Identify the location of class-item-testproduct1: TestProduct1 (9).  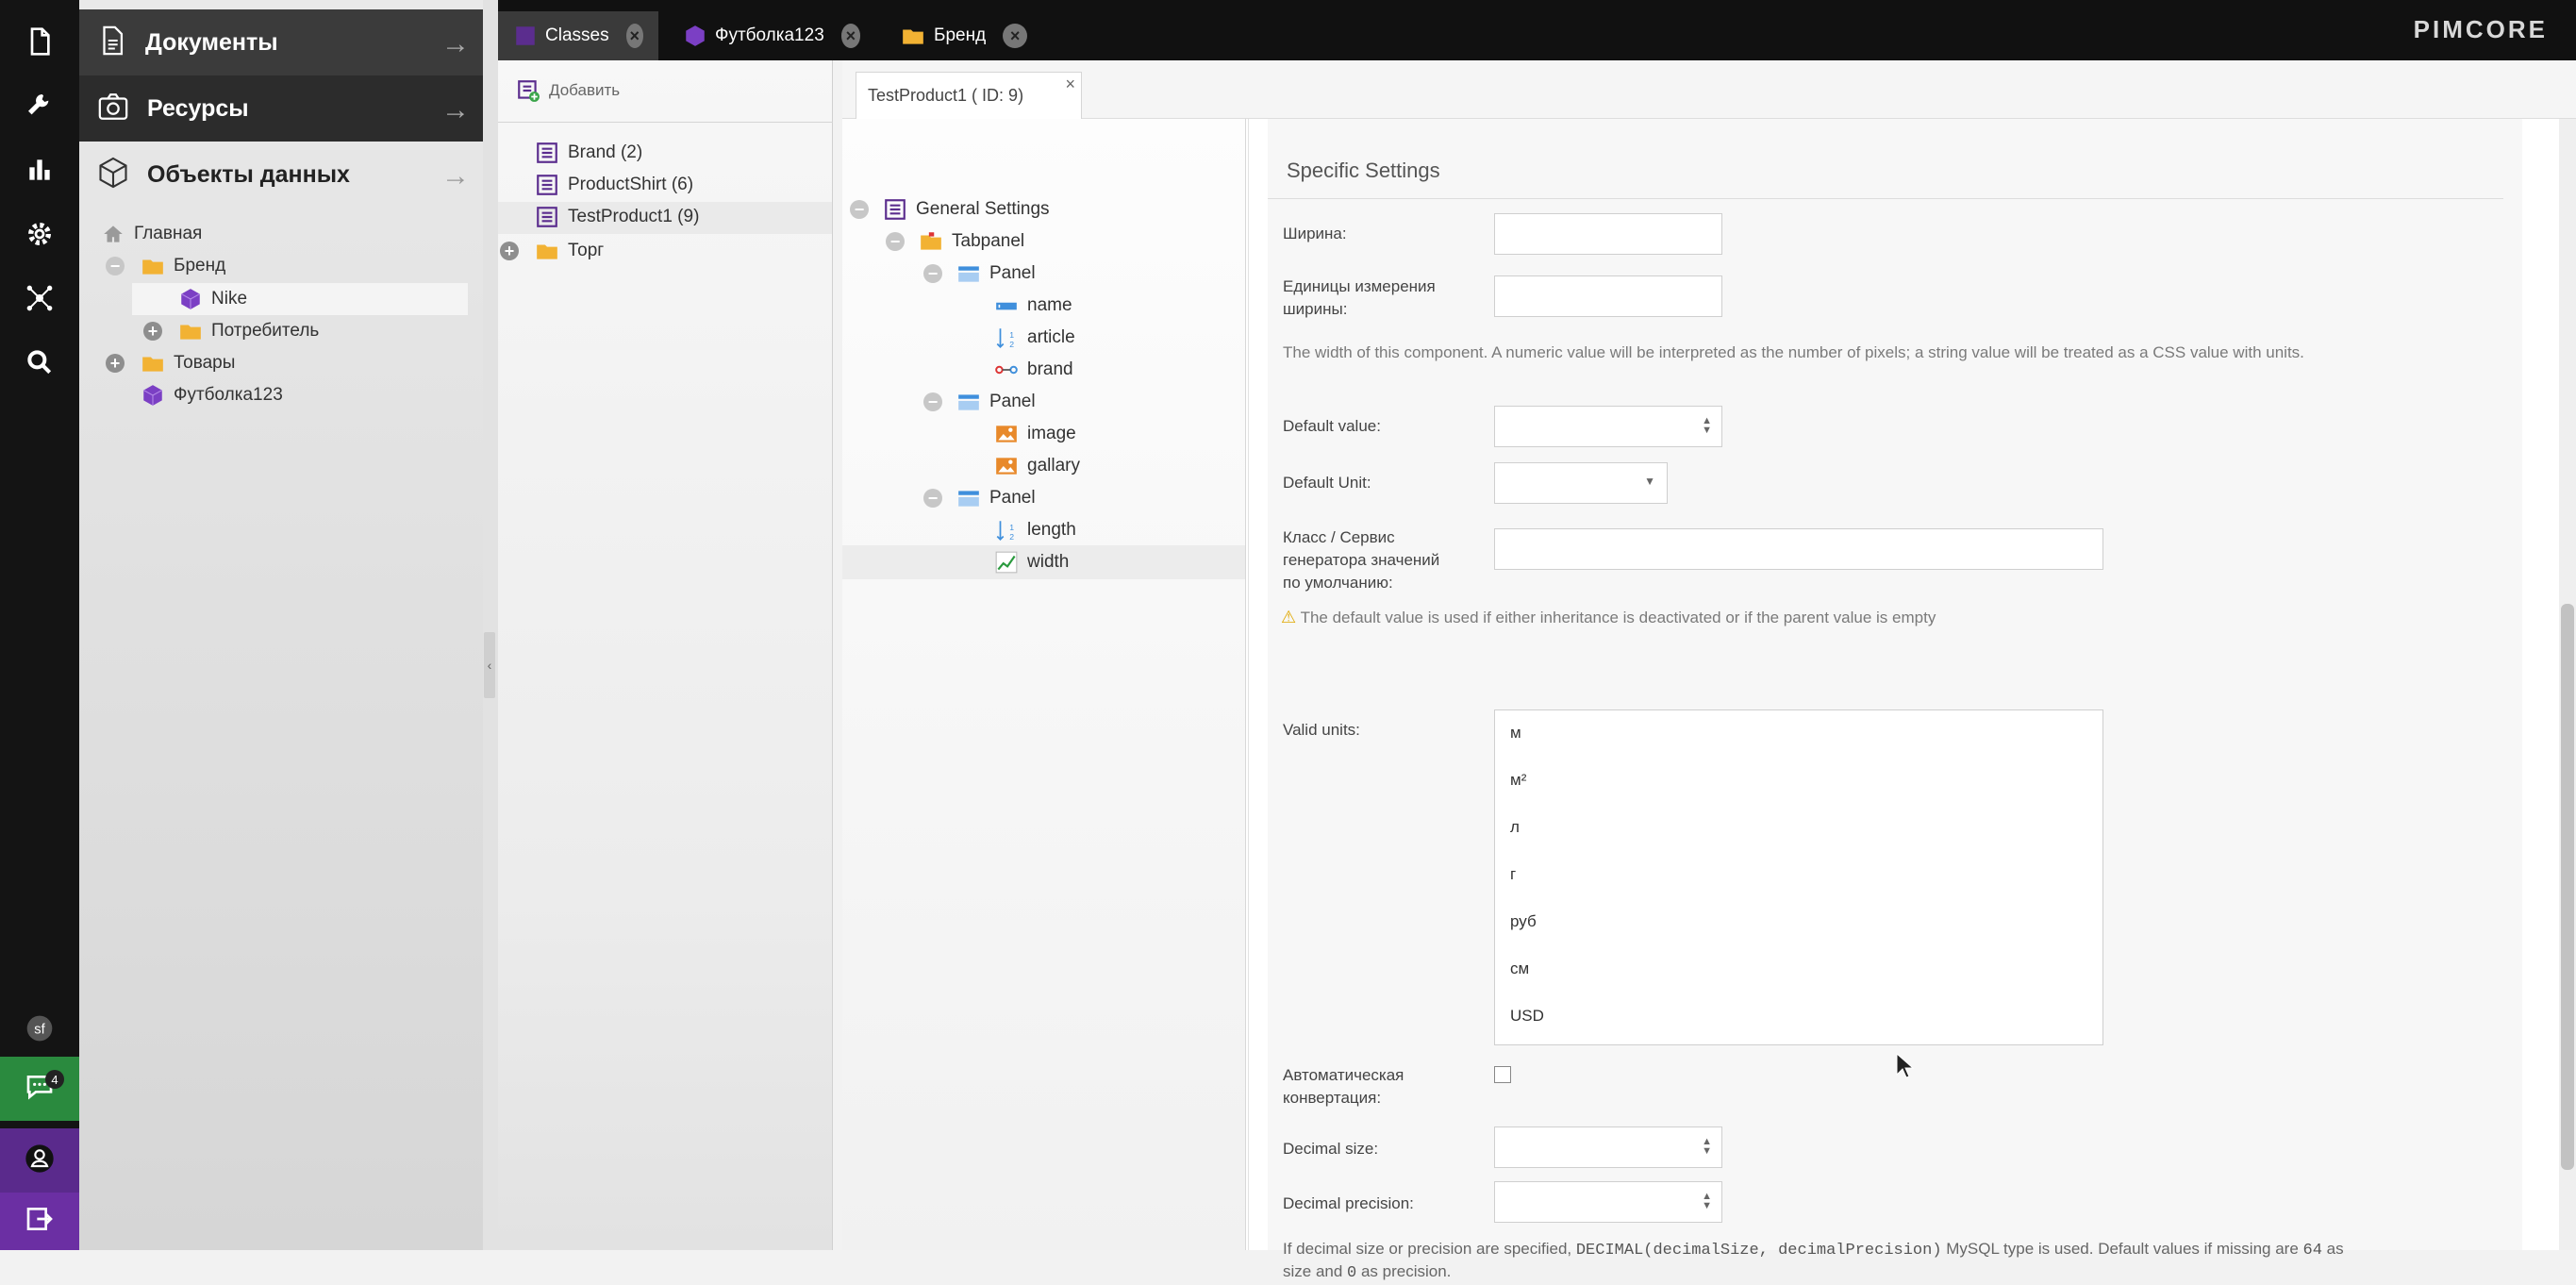
(616, 217).